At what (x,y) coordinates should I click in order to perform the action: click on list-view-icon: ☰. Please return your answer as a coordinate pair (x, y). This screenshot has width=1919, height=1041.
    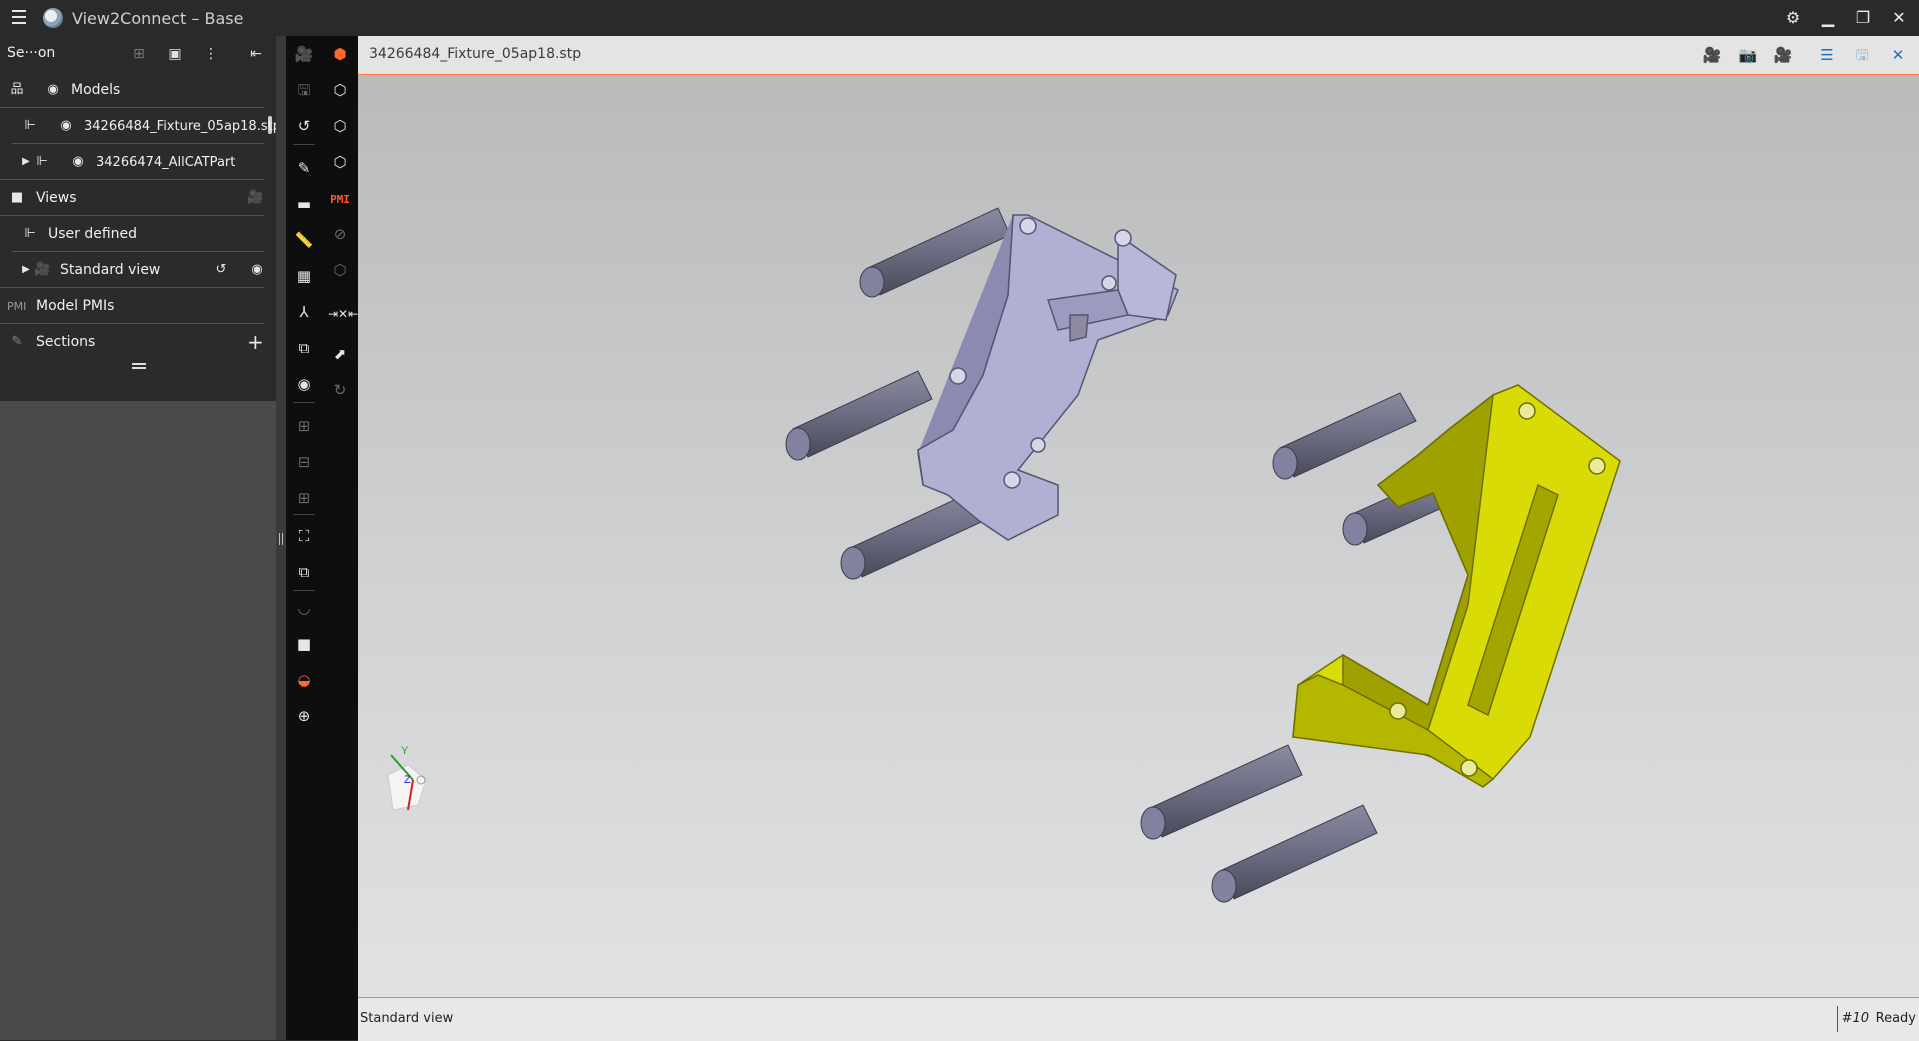
    Looking at the image, I should click on (1827, 55).